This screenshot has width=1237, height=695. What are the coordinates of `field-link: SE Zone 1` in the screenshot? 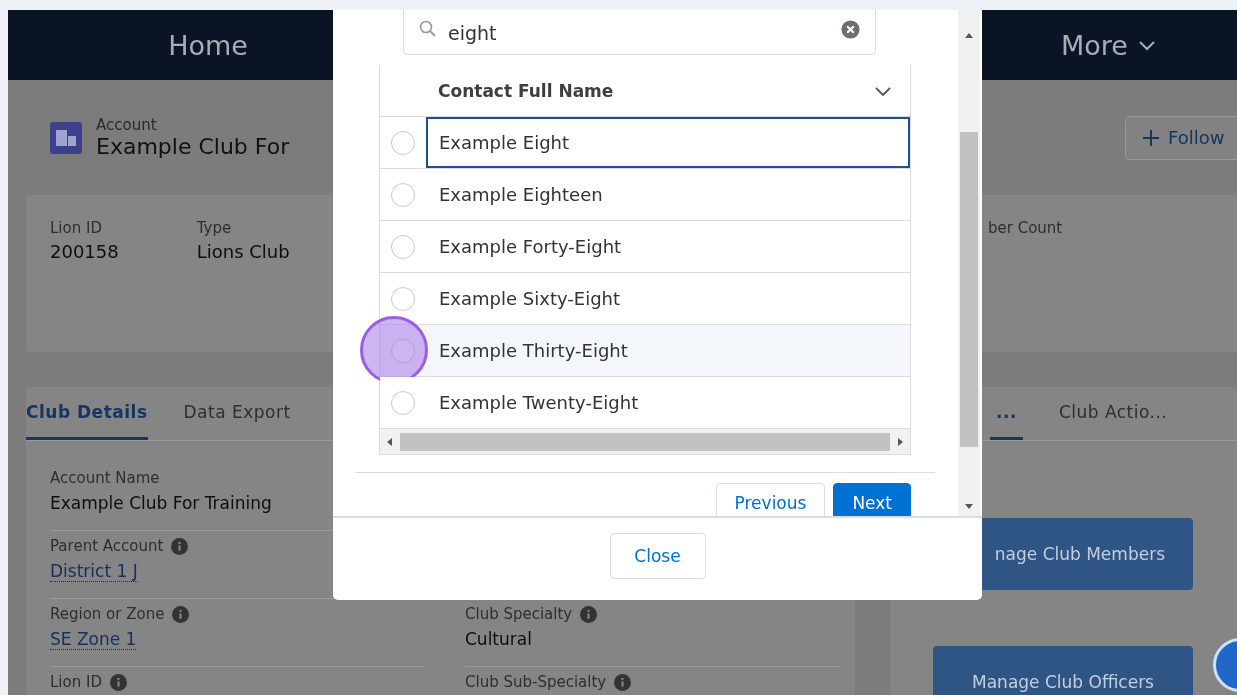 It's located at (93, 639).